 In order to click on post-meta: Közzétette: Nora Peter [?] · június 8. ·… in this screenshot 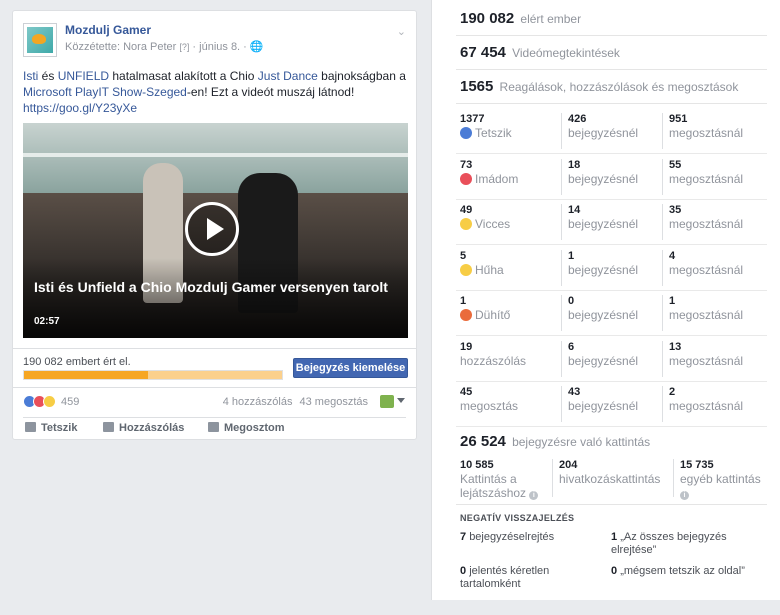, I will do `click(164, 46)`.